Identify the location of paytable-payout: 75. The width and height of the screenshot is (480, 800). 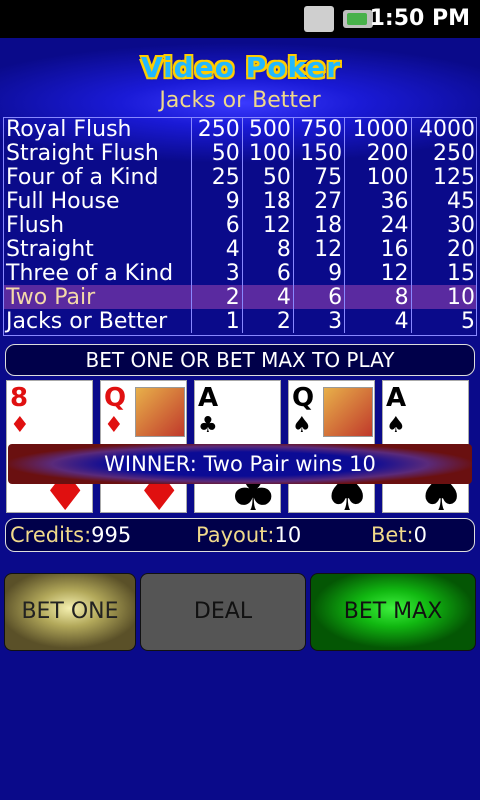
(318, 177).